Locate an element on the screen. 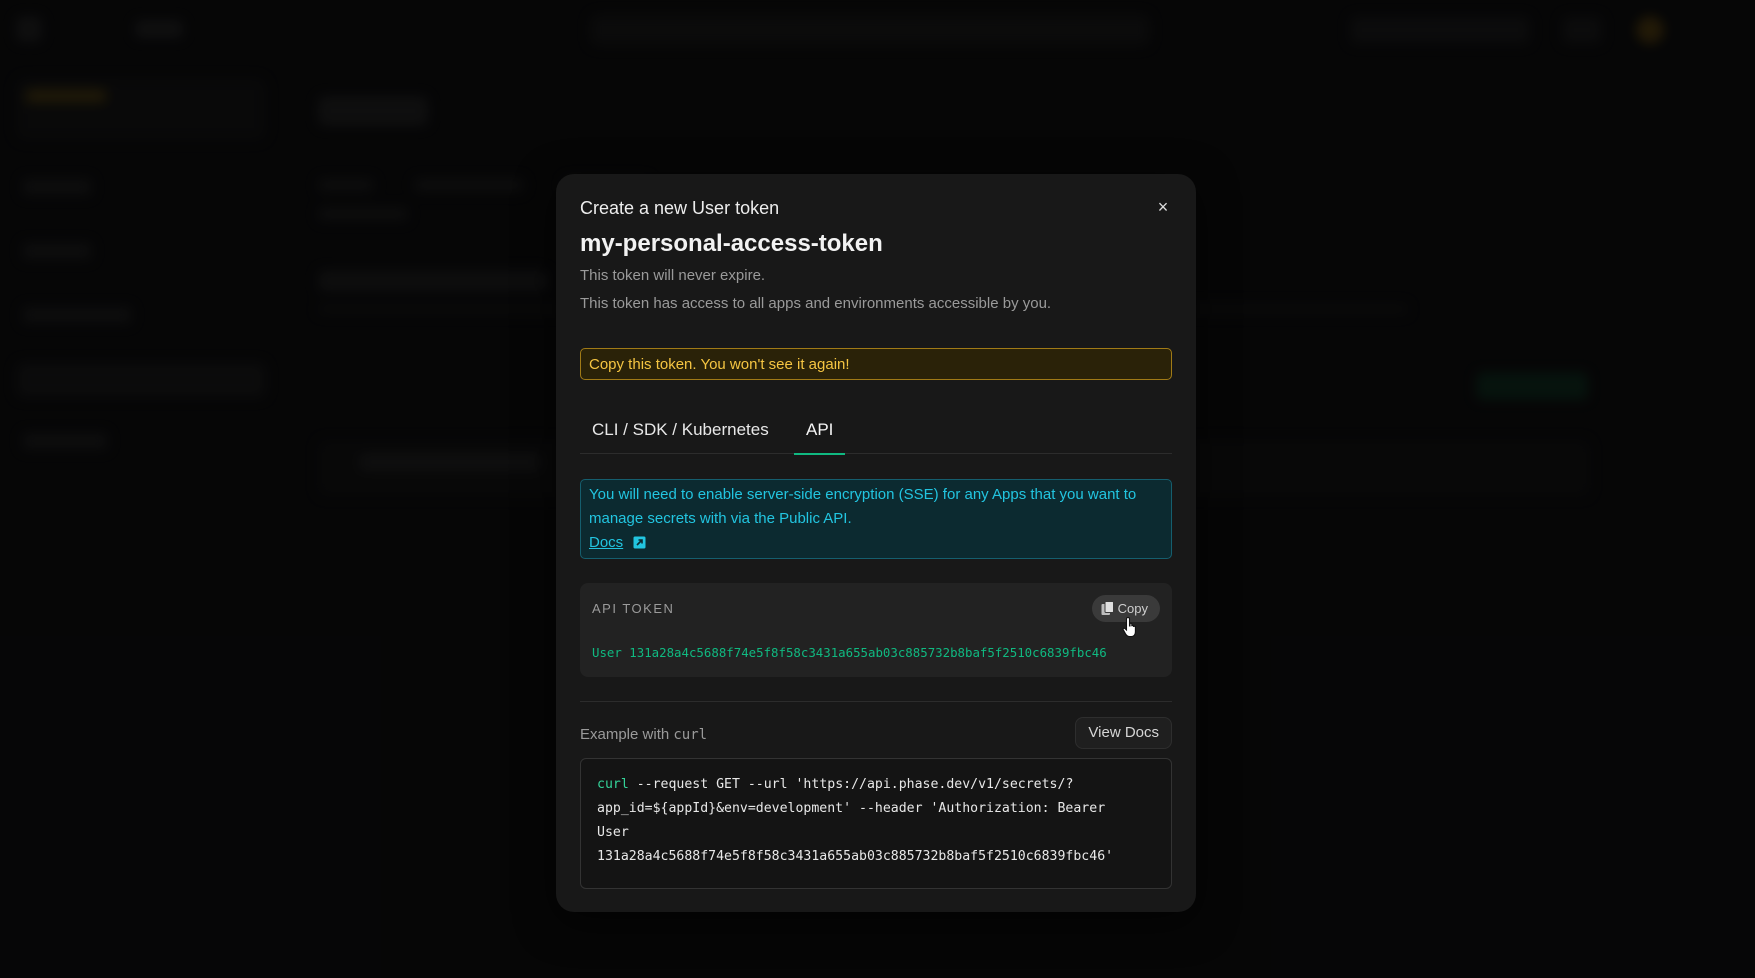  view-docs-button: View Docs is located at coordinates (1123, 733).